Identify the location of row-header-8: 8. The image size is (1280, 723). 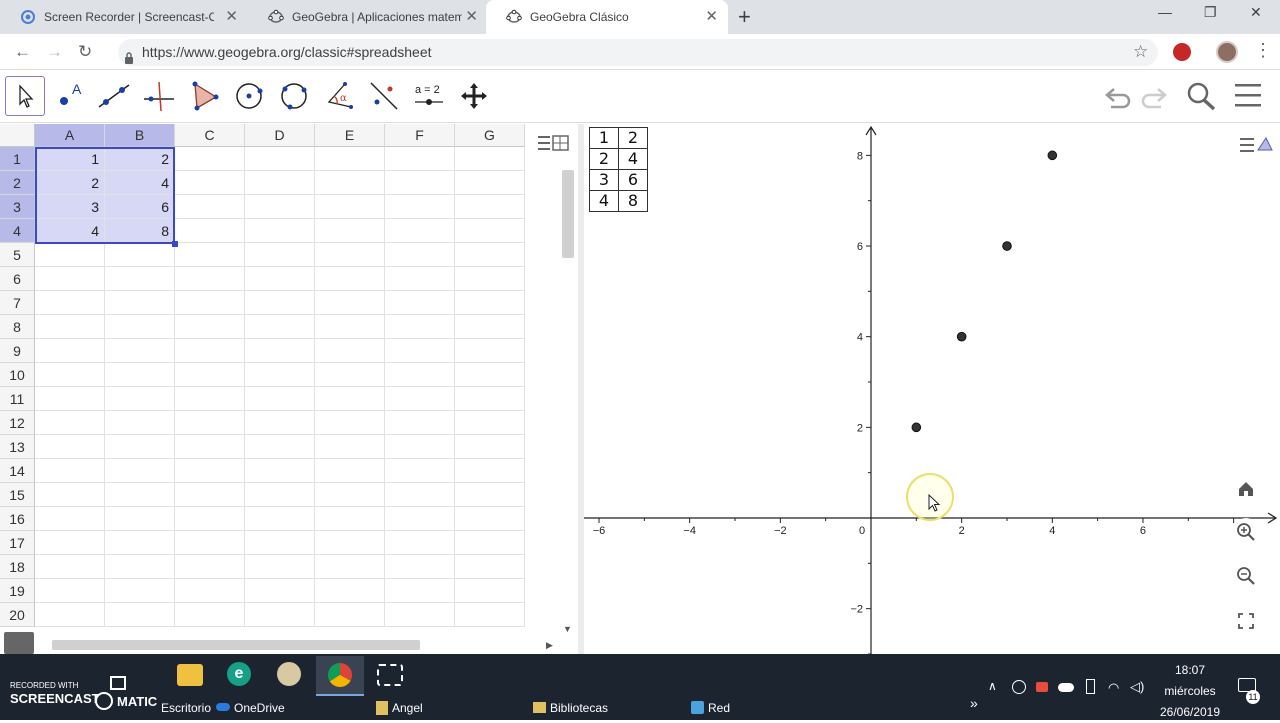
(17, 327).